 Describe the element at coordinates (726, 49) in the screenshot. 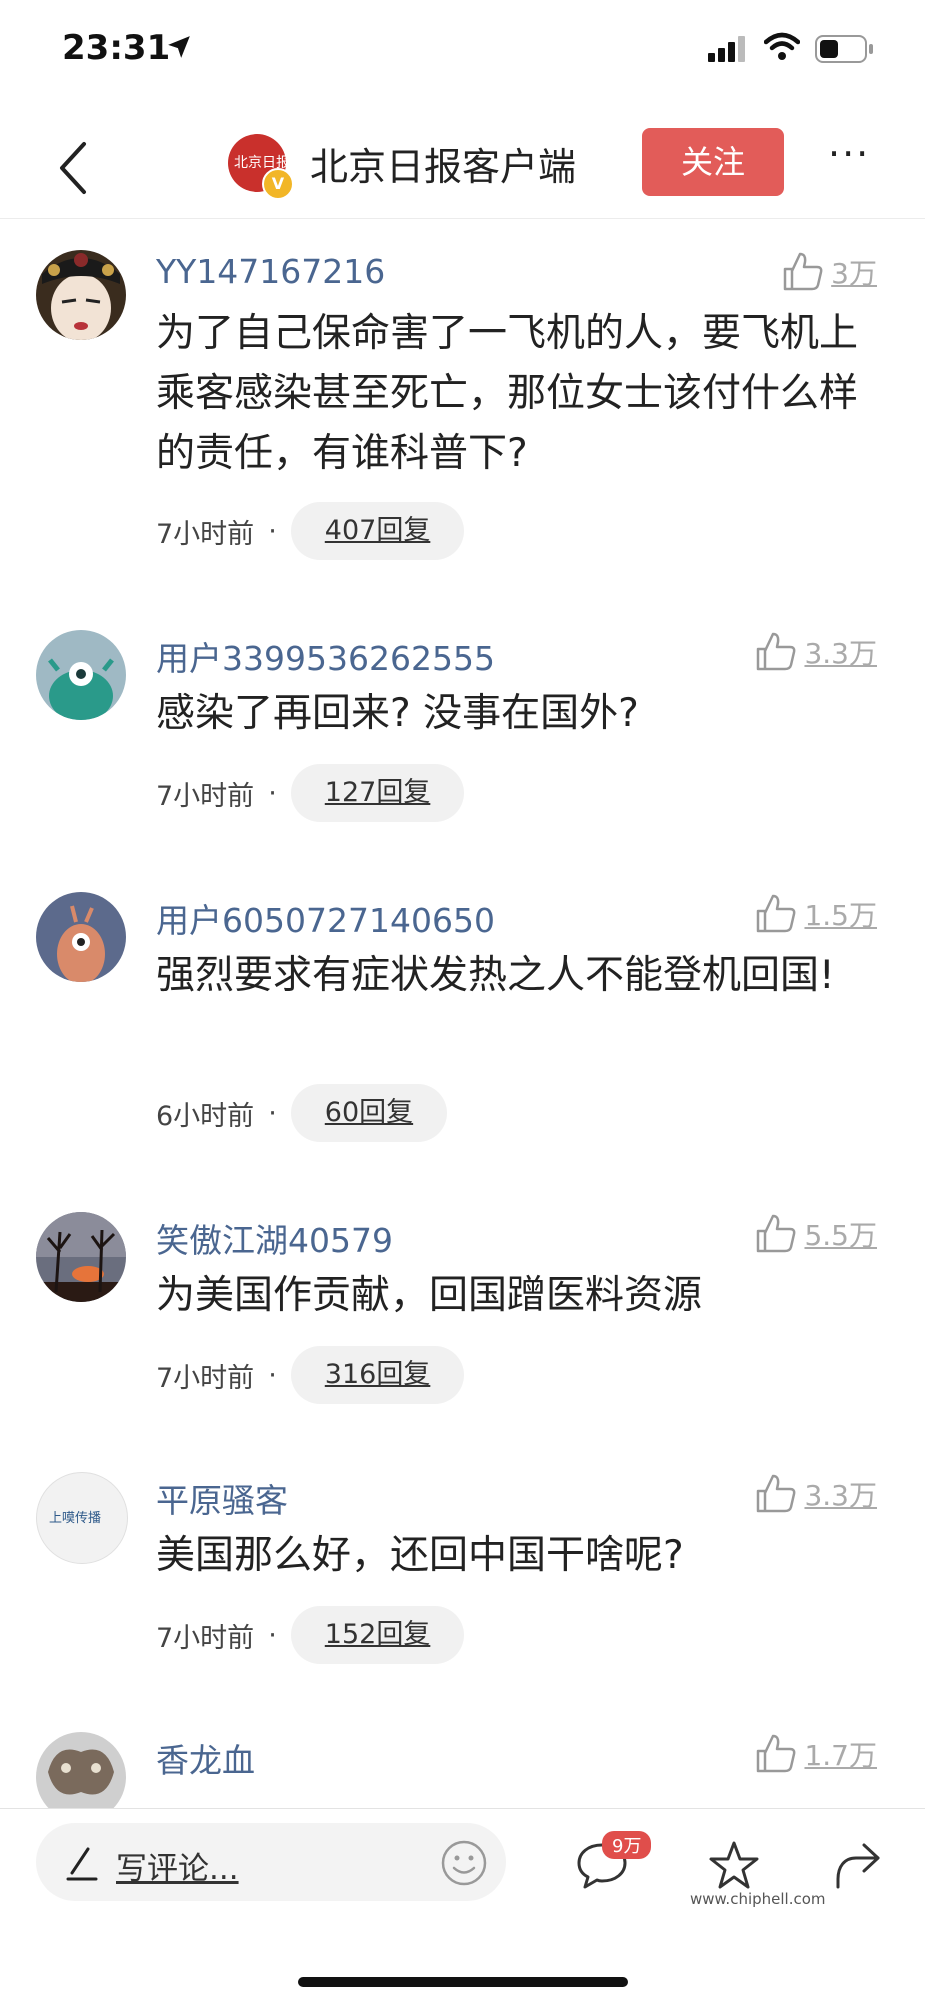

I see `cellular-signal-icon` at that location.